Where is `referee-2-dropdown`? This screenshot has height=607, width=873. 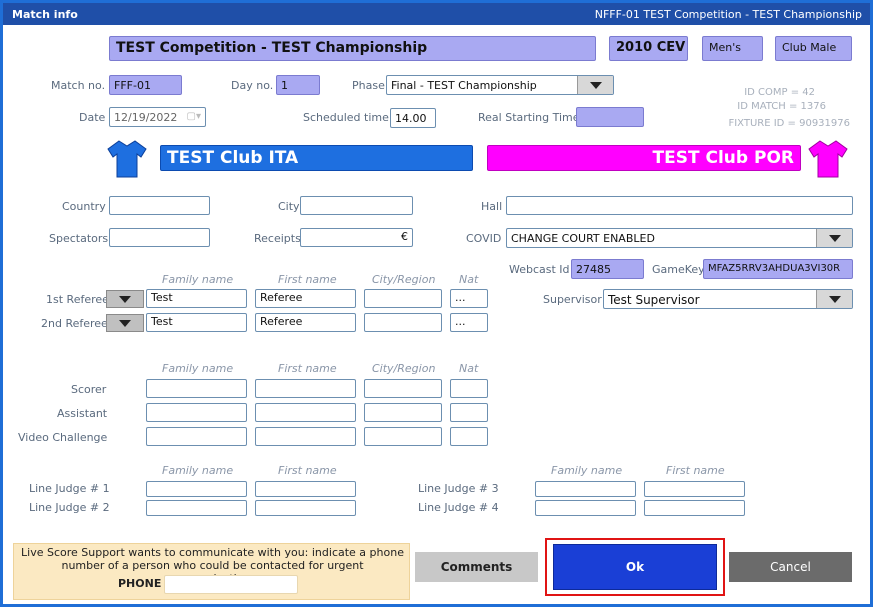
referee-2-dropdown is located at coordinates (125, 323).